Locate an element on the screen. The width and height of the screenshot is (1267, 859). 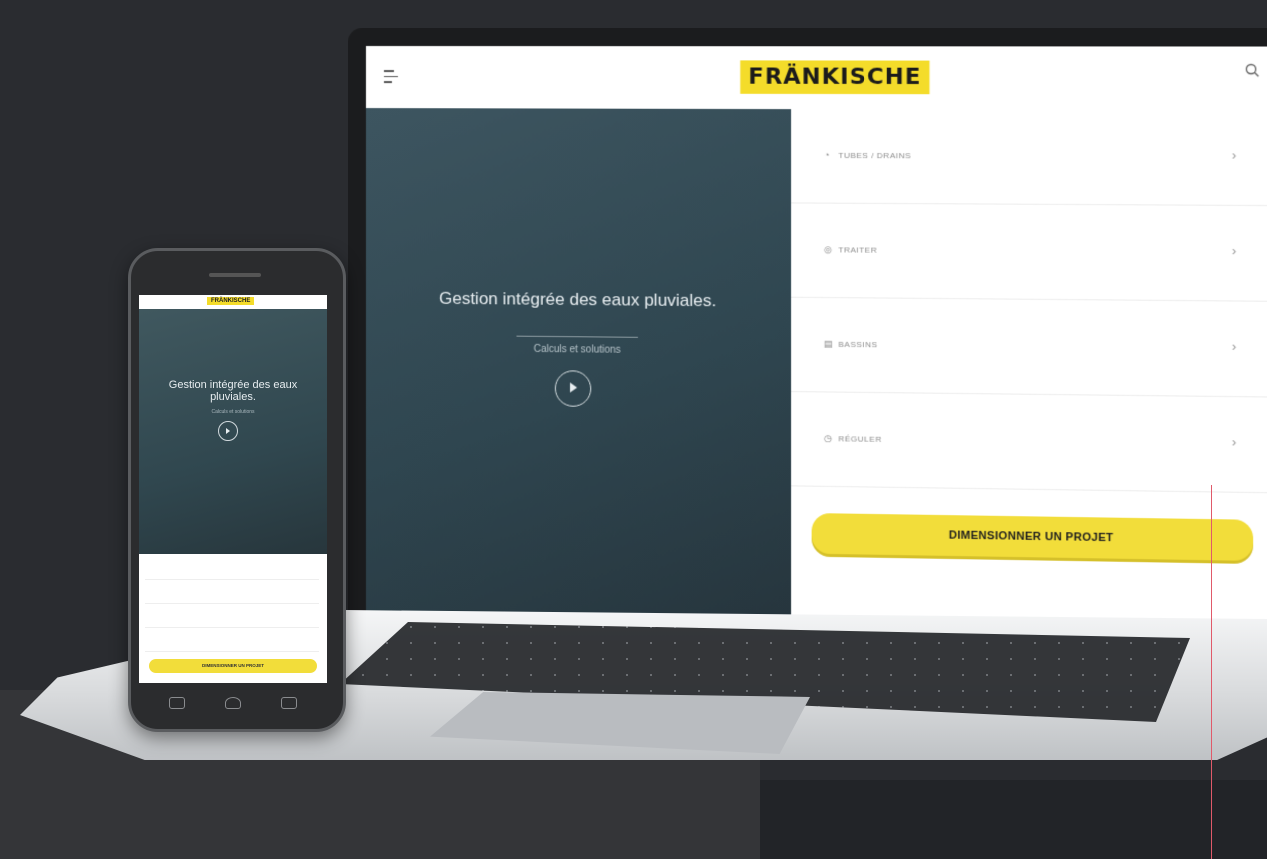
play-video-button is located at coordinates (573, 388).